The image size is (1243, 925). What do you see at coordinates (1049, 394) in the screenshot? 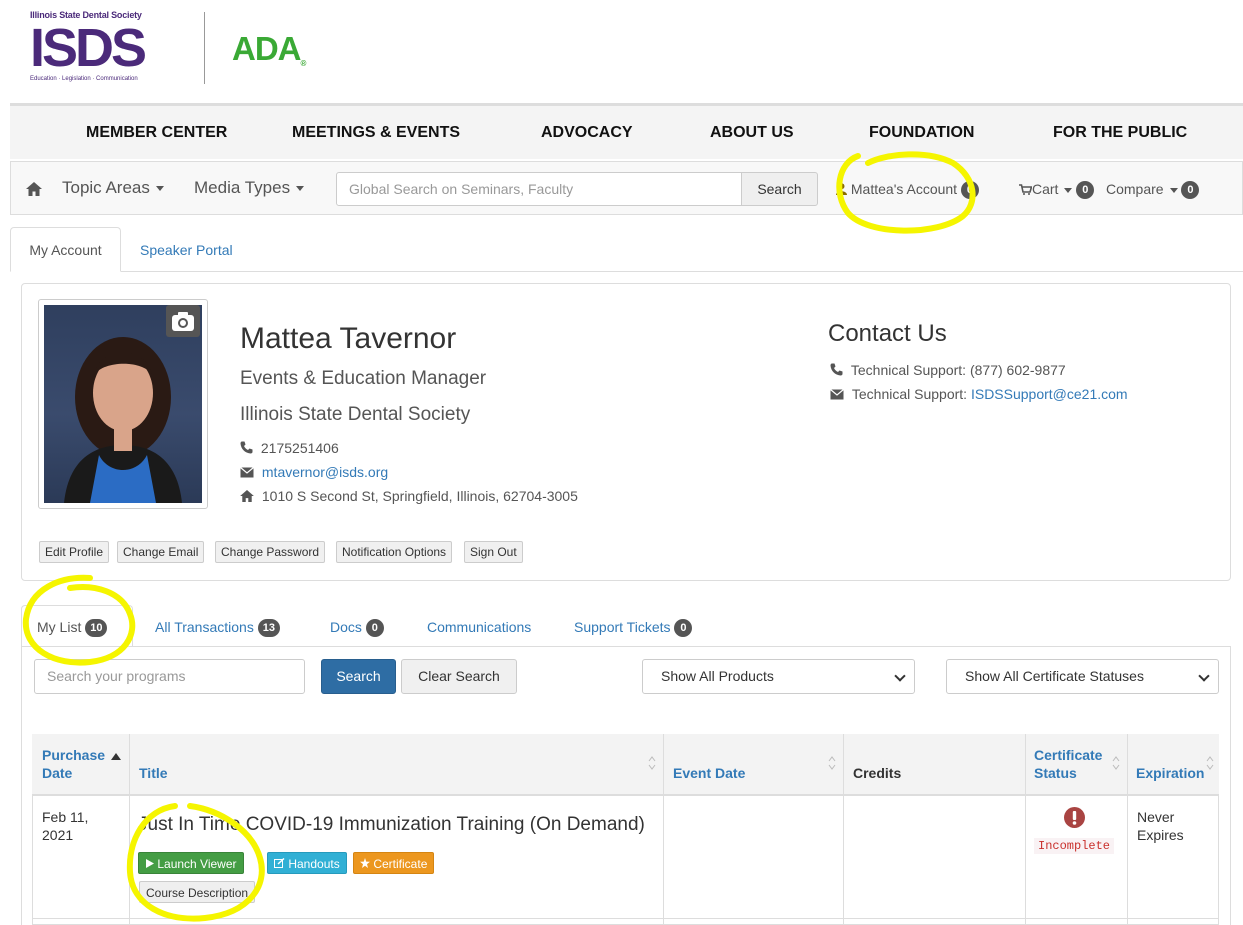
I see `support-email-link: ISDSSupport@ce21.com` at bounding box center [1049, 394].